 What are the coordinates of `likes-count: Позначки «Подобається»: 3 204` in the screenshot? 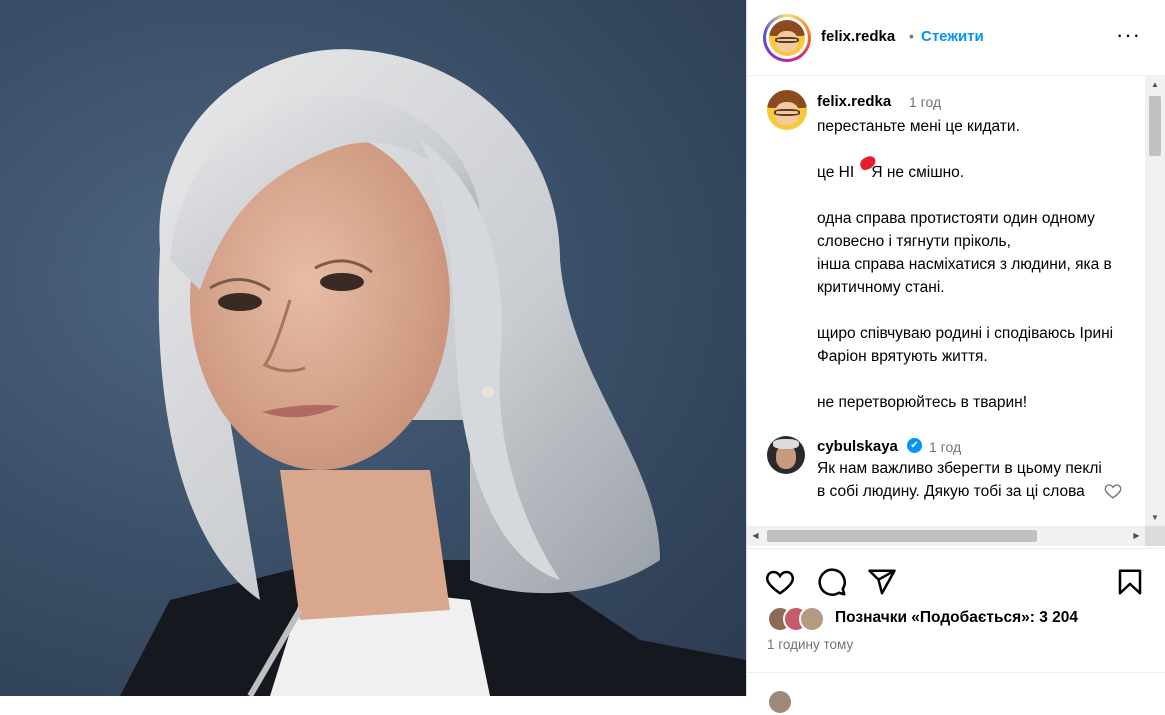 It's located at (956, 618).